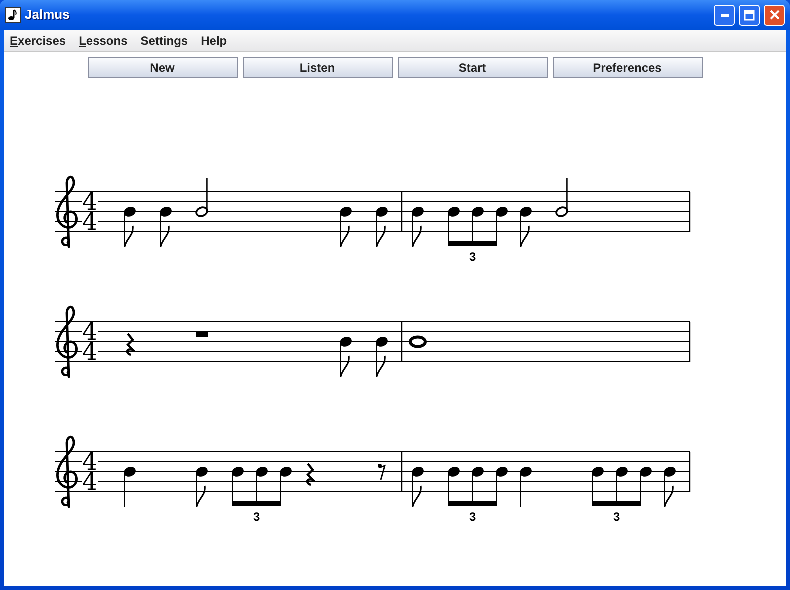  Describe the element at coordinates (163, 67) in the screenshot. I see `toolbar-button: New` at that location.